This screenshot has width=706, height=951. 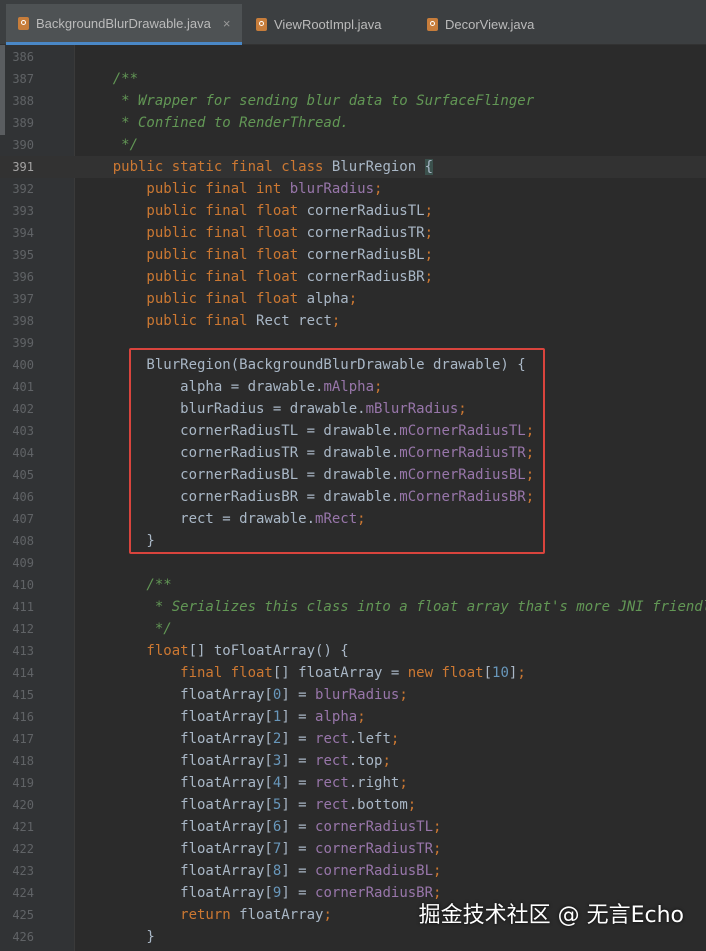 I want to click on code-token: .top, so click(x=365, y=761).